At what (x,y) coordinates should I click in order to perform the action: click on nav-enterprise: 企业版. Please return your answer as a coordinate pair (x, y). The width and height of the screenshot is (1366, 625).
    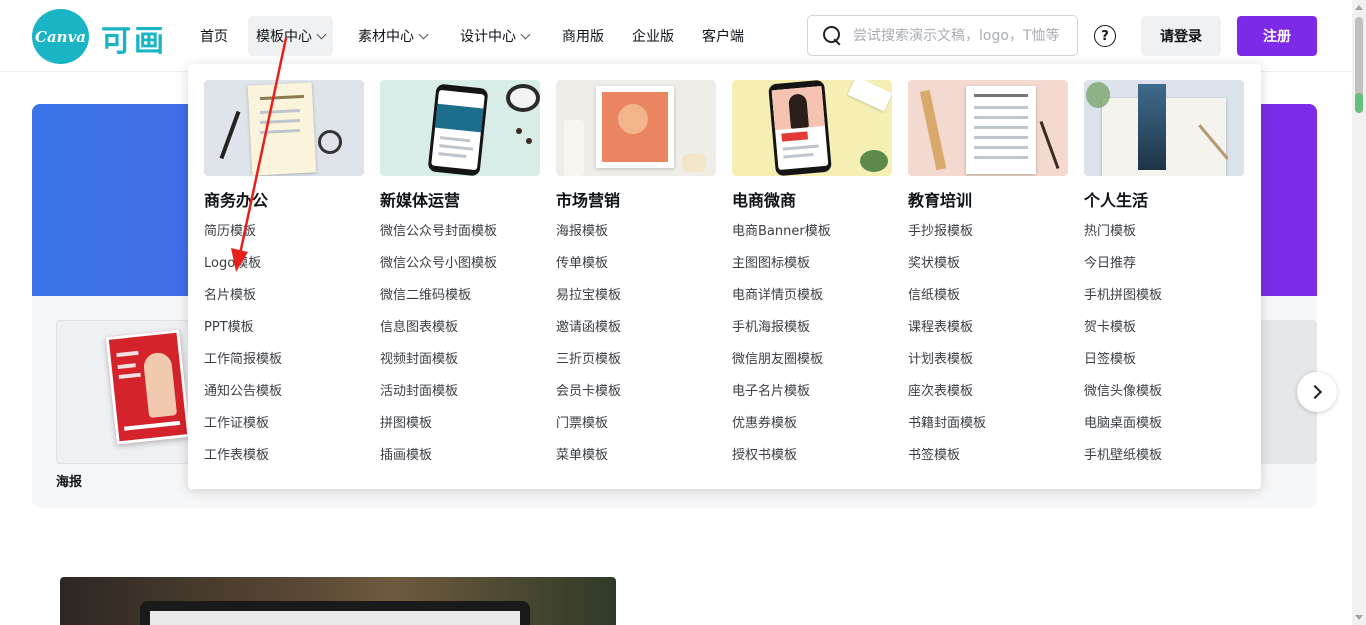
    Looking at the image, I should click on (653, 36).